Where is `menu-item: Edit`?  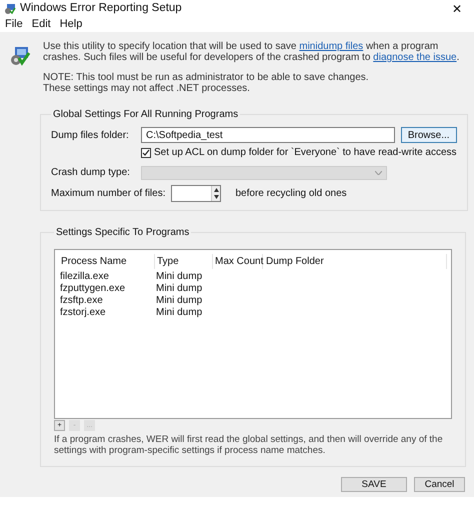
menu-item: Edit is located at coordinates (41, 24).